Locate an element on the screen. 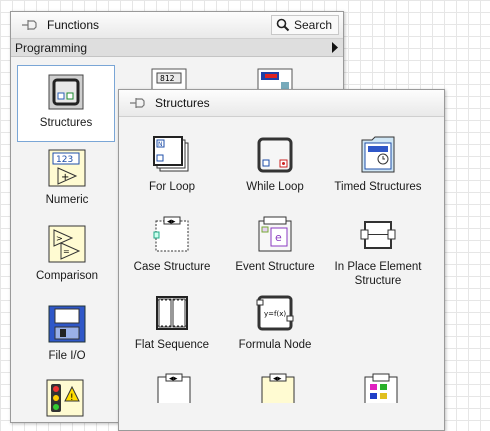 This screenshot has width=490, height=431. structures-item-while-loop-label: While Loop is located at coordinates (275, 187).